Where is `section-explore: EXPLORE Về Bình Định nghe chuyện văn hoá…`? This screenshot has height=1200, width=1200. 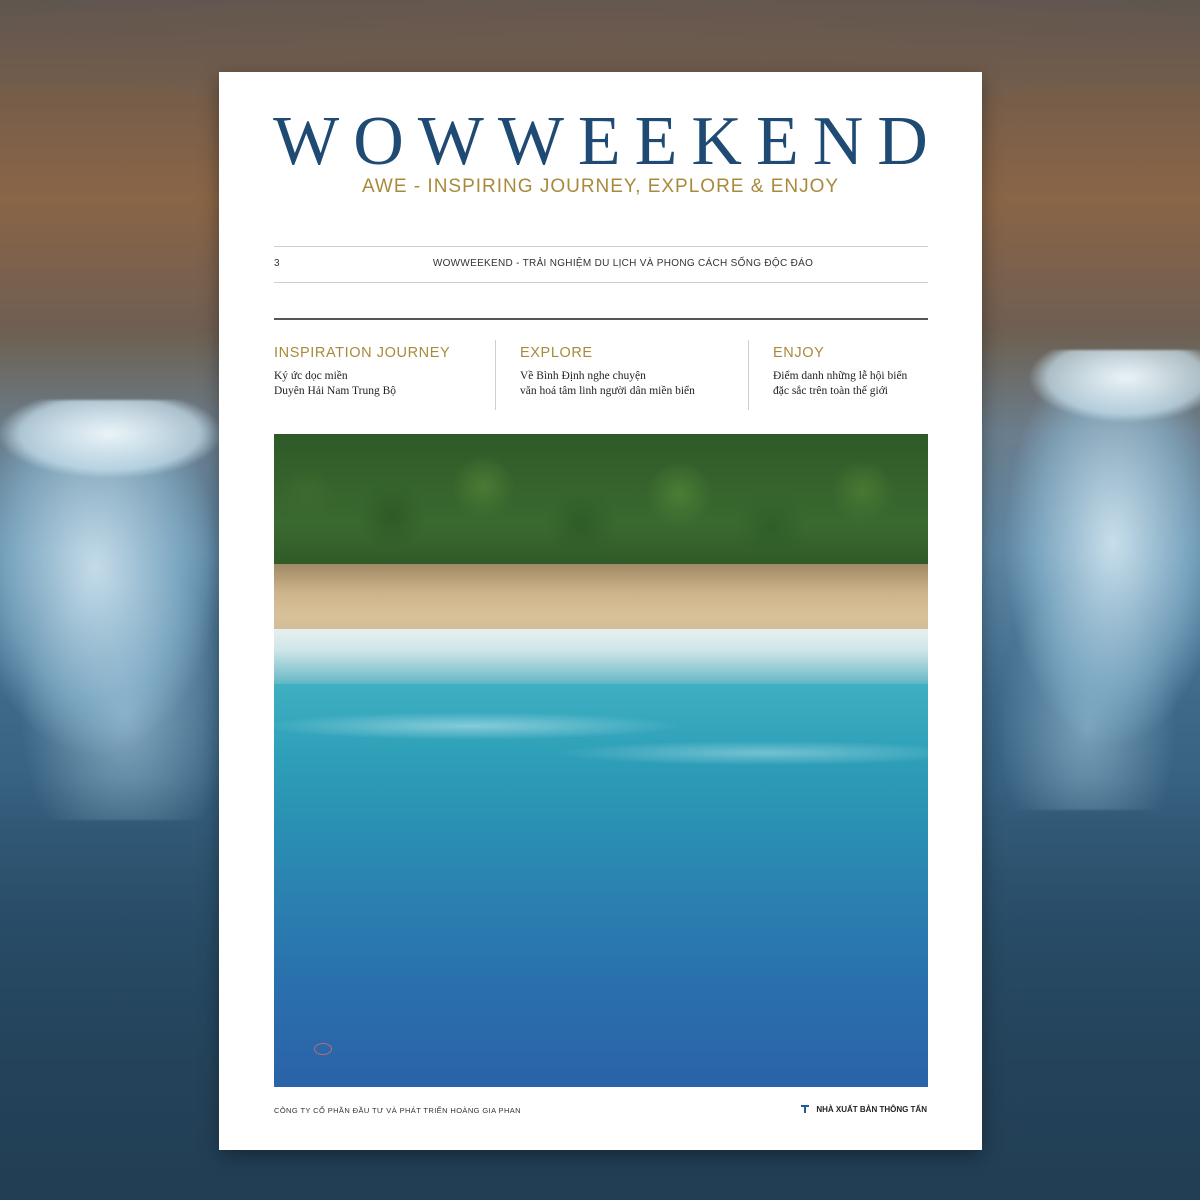
section-explore: EXPLORE Về Bình Định nghe chuyện văn hoá… is located at coordinates (634, 376).